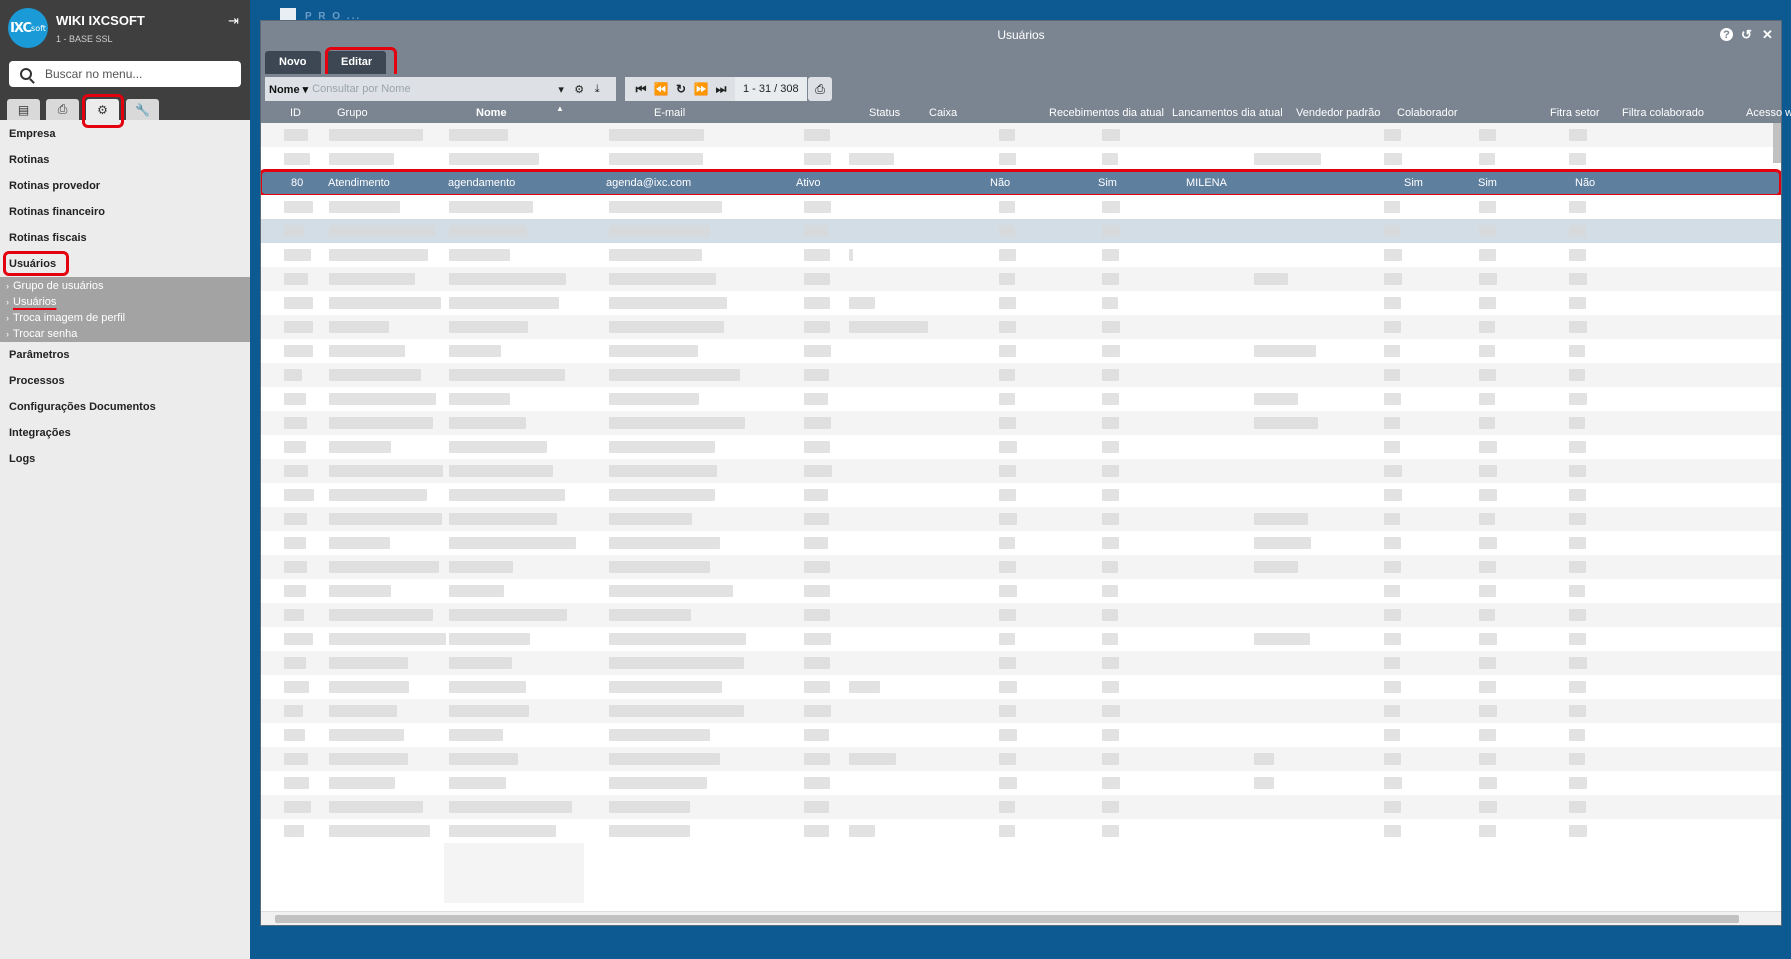  Describe the element at coordinates (352, 113) in the screenshot. I see `col-grupo: Grupo` at that location.